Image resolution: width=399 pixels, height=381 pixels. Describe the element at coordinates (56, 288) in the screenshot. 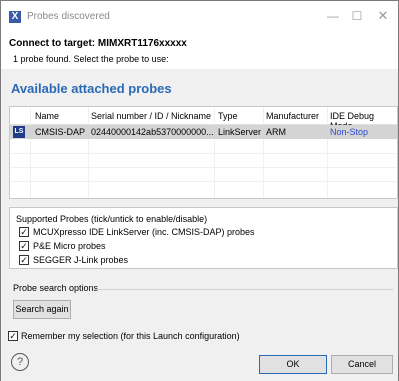

I see `probe-search-options-label: Probe search options` at that location.